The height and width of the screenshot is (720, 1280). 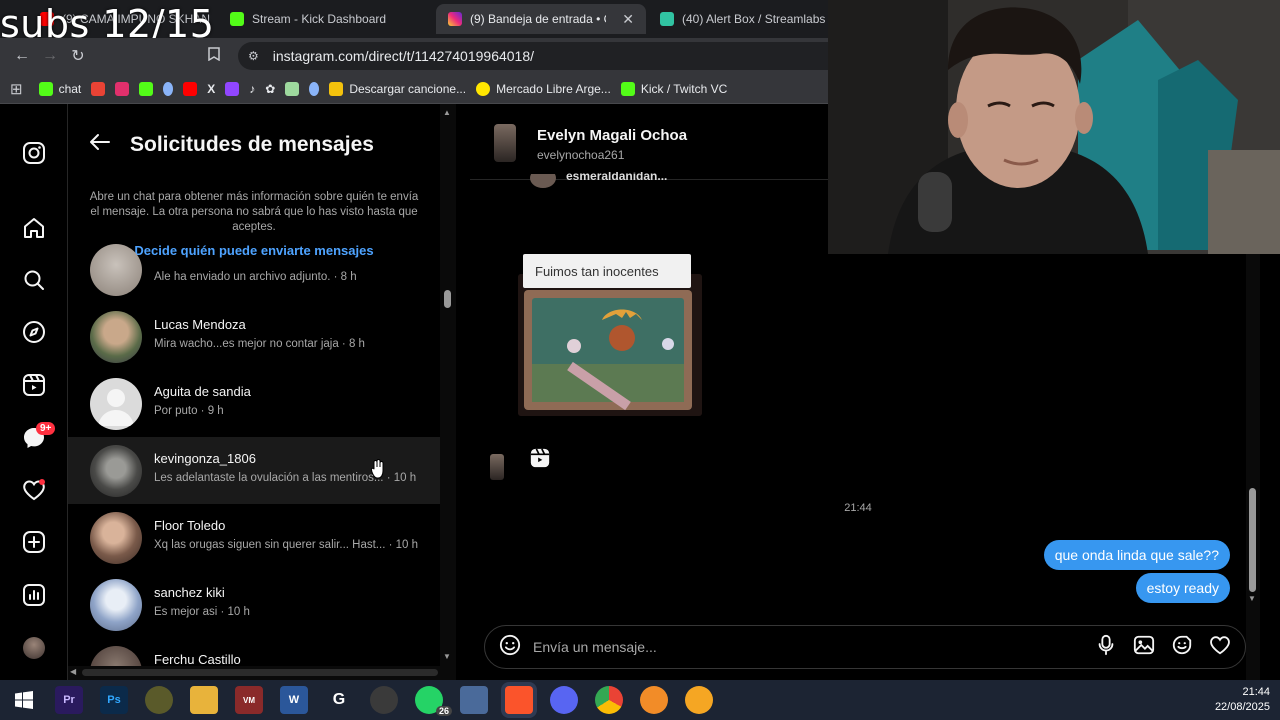 I want to click on reels-icon, so click(x=34, y=385).